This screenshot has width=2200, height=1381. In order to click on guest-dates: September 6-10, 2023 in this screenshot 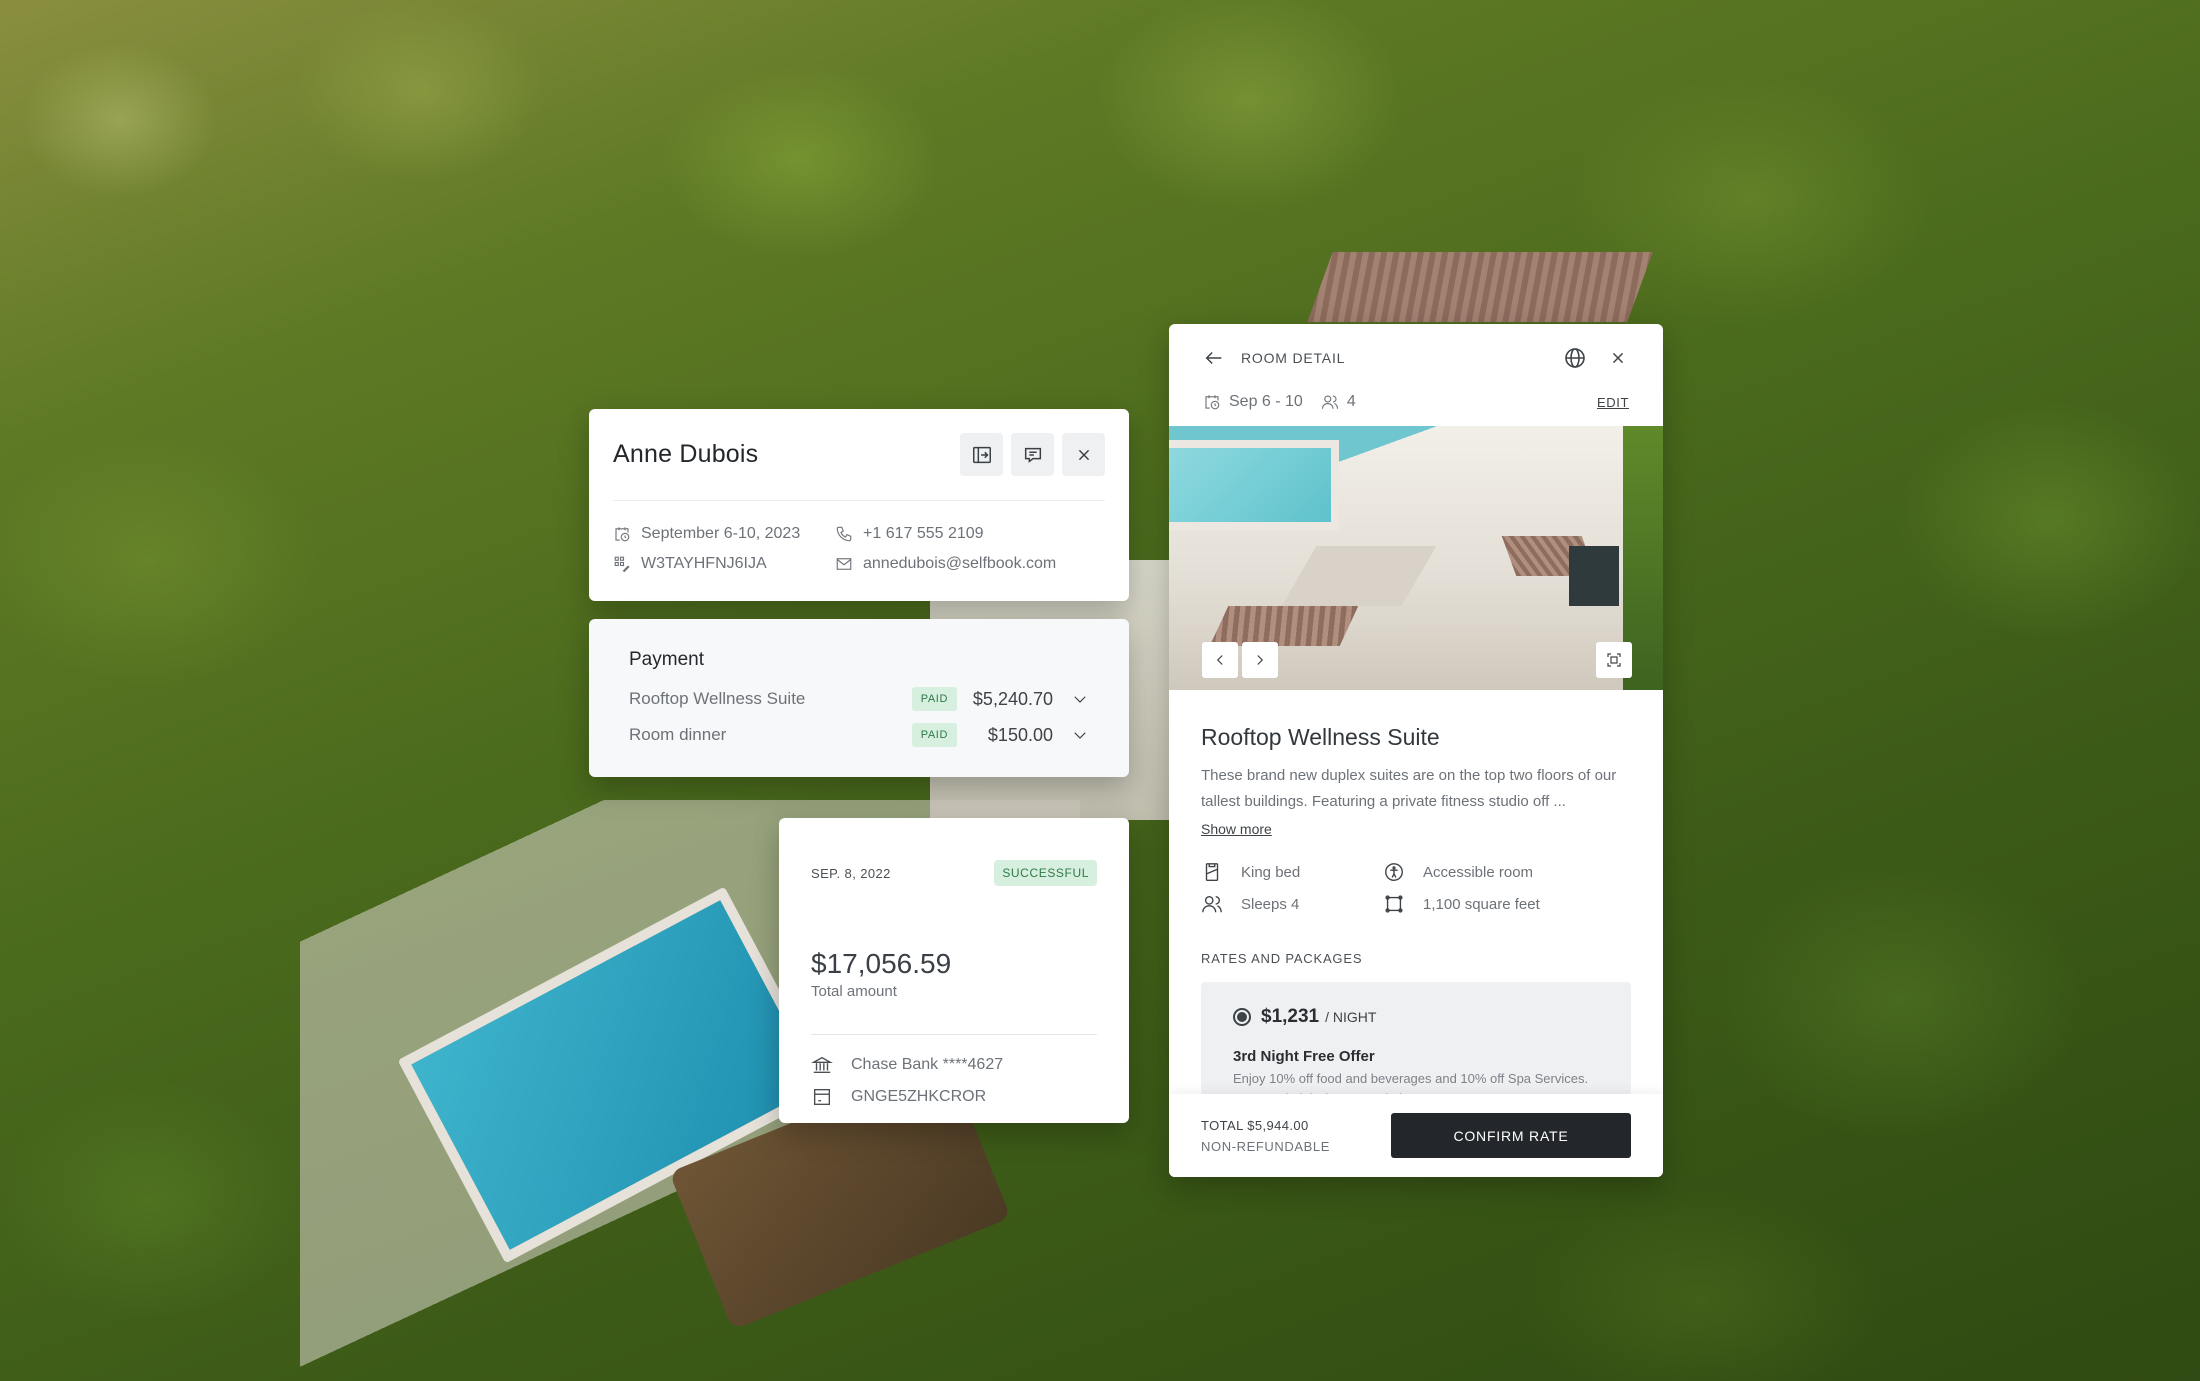, I will do `click(724, 534)`.